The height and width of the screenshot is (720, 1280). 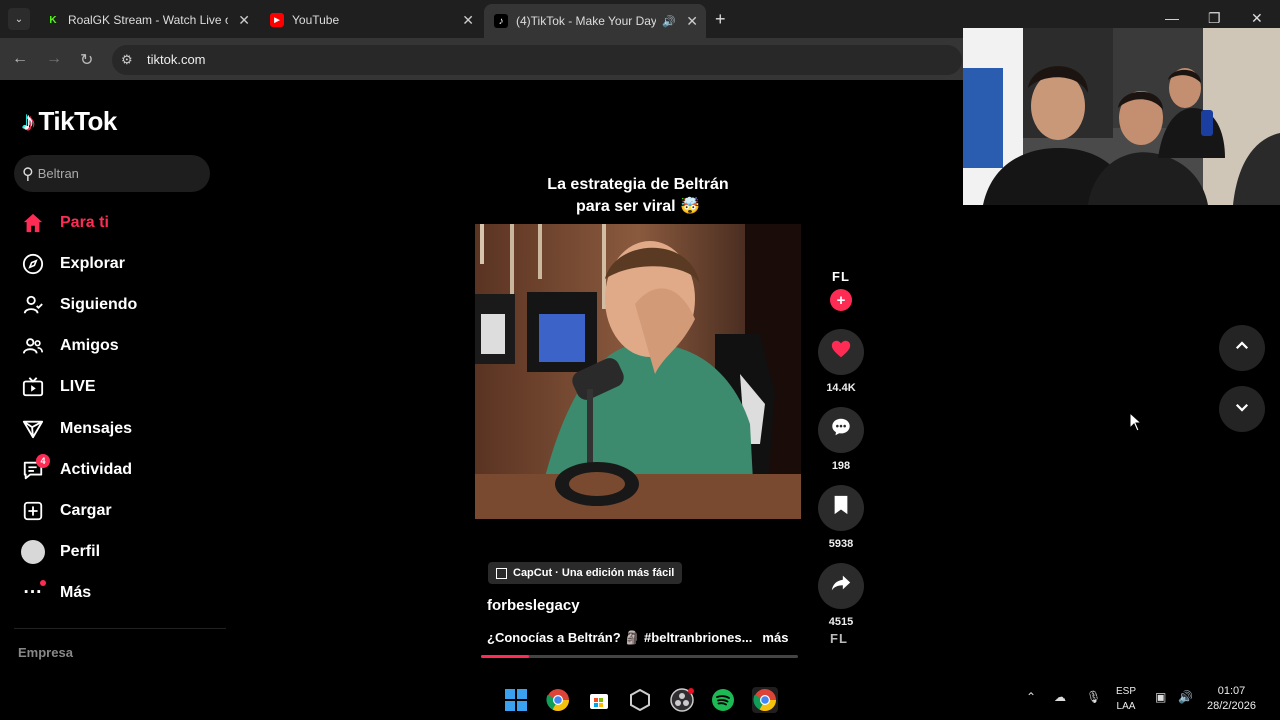 I want to click on sidebar-item-label: Más, so click(x=76, y=593).